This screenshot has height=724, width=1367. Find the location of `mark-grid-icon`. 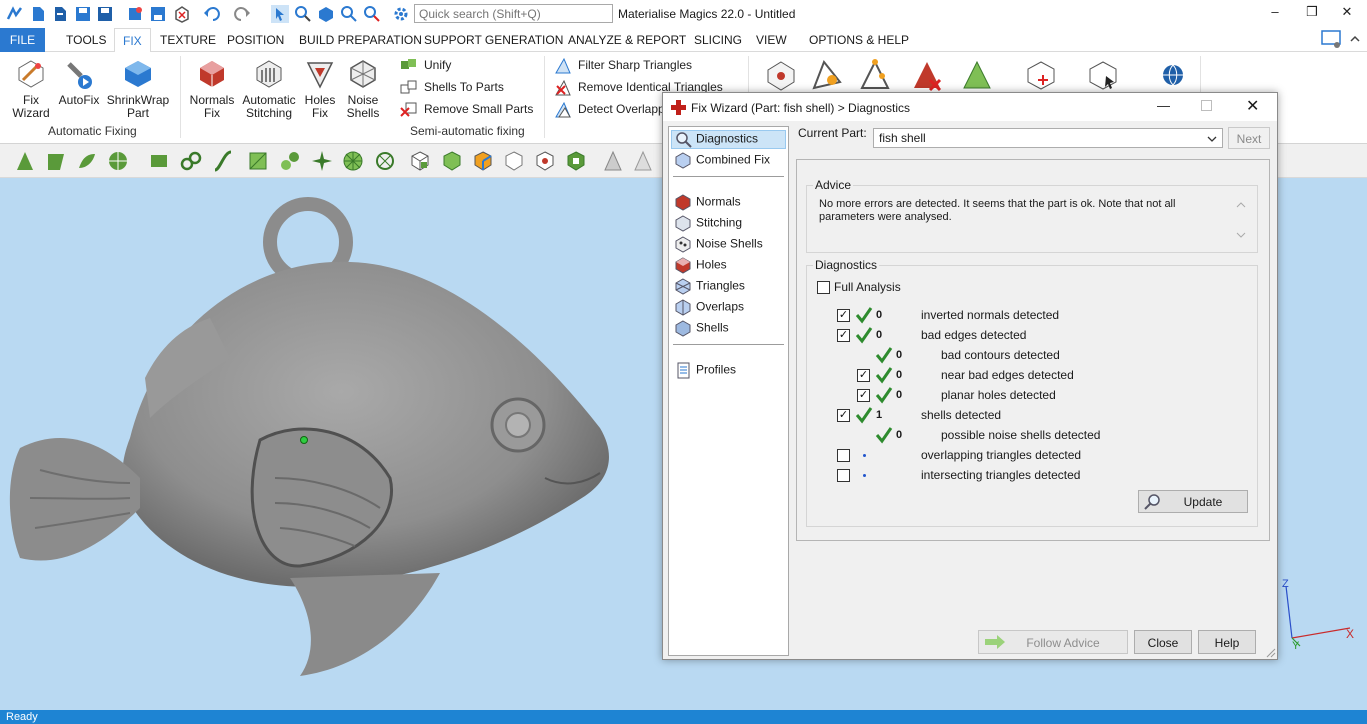

mark-grid-icon is located at coordinates (258, 161).